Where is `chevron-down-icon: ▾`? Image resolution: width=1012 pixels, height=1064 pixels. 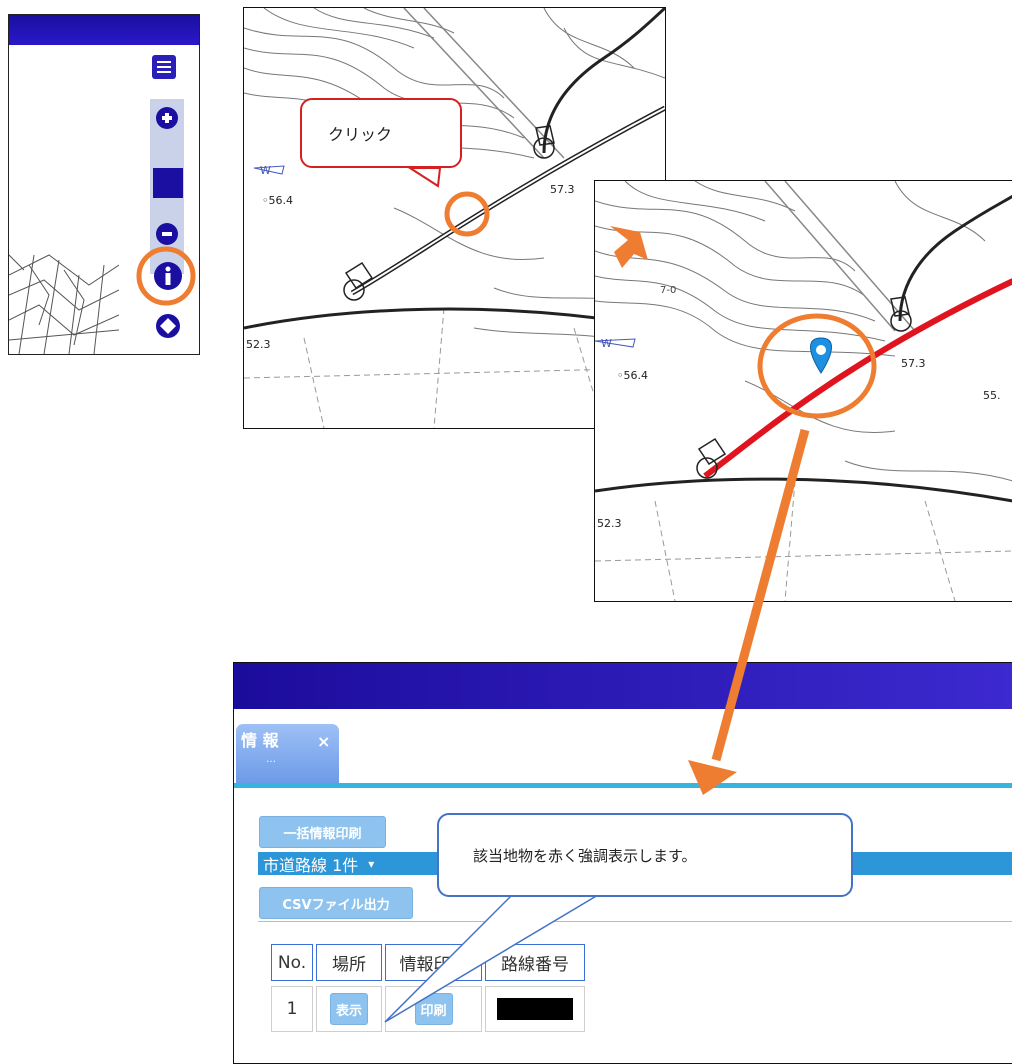
chevron-down-icon: ▾ is located at coordinates (371, 863).